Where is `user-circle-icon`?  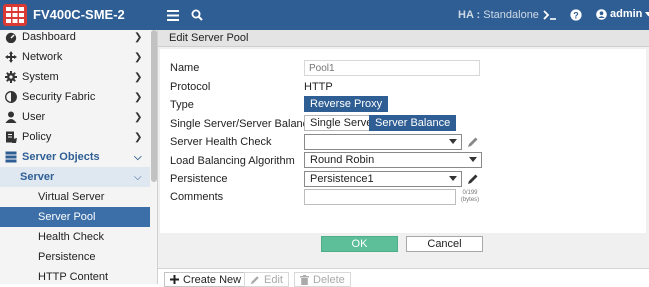
user-circle-icon is located at coordinates (601, 14).